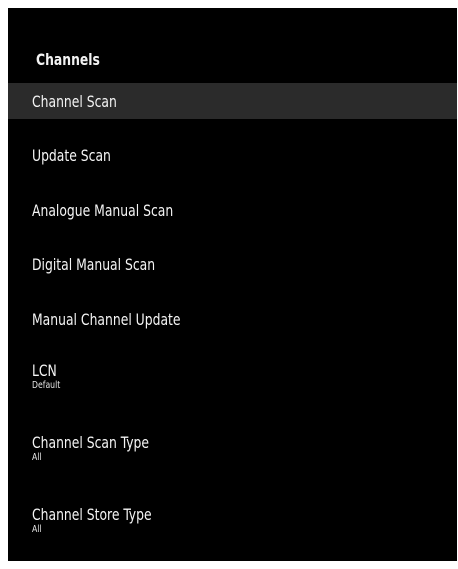 The image size is (458, 569). What do you see at coordinates (74, 101) in the screenshot?
I see `menu-item-label: Channel Scan` at bounding box center [74, 101].